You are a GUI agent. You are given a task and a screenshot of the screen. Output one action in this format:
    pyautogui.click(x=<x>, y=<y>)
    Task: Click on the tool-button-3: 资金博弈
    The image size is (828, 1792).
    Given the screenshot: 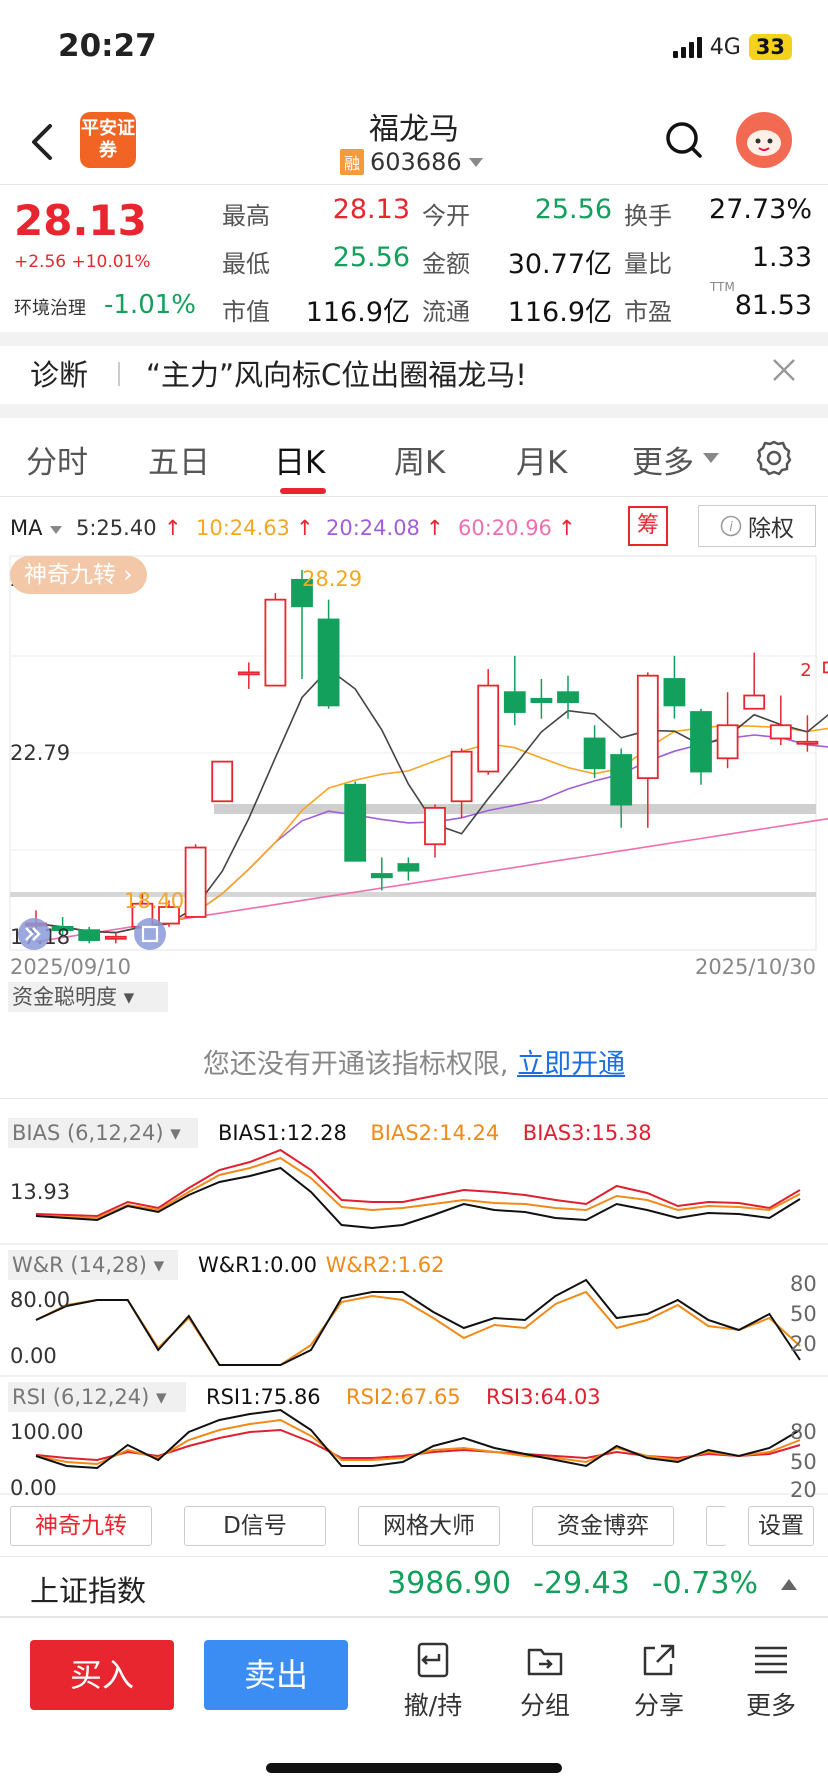 What is the action you would take?
    pyautogui.click(x=603, y=1526)
    